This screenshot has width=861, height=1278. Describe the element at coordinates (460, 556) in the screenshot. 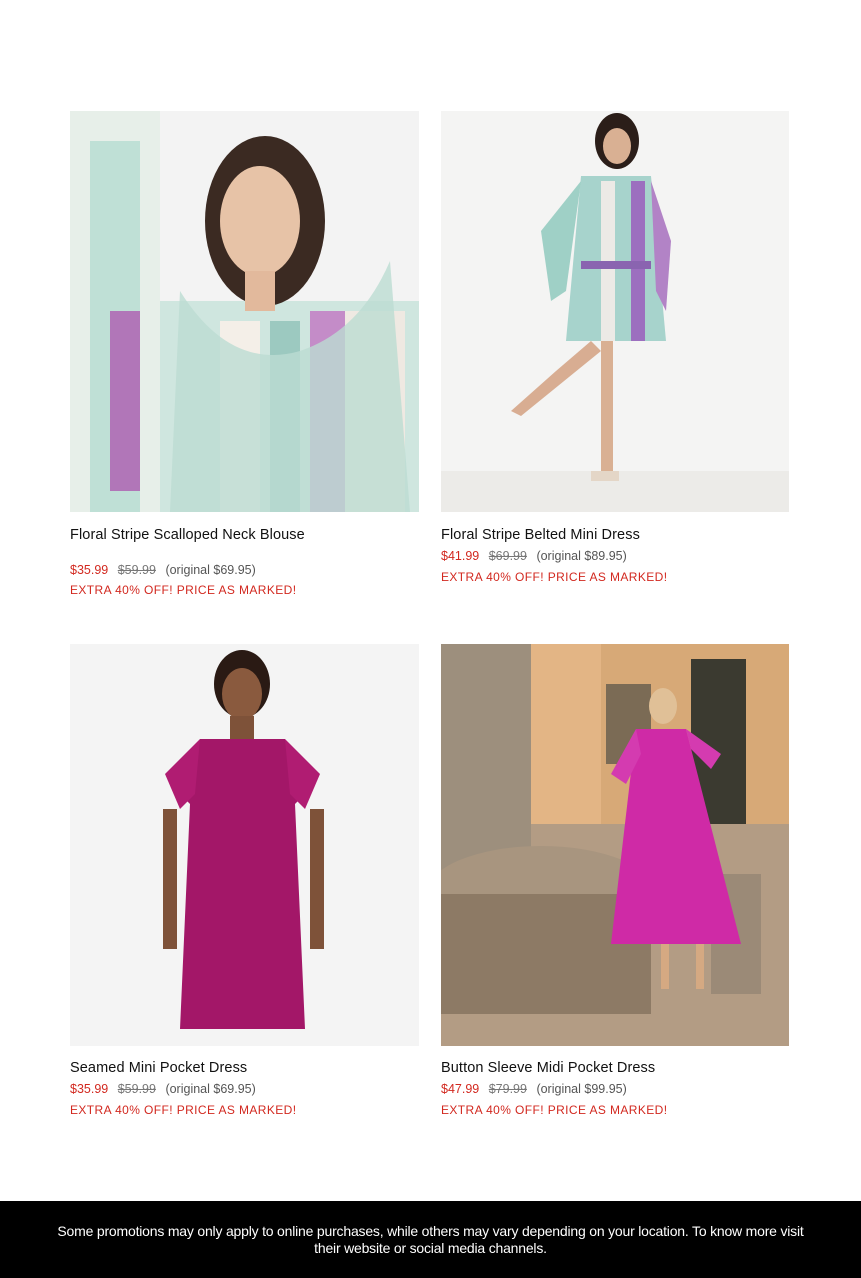

I see `sale-price: $41.99` at that location.